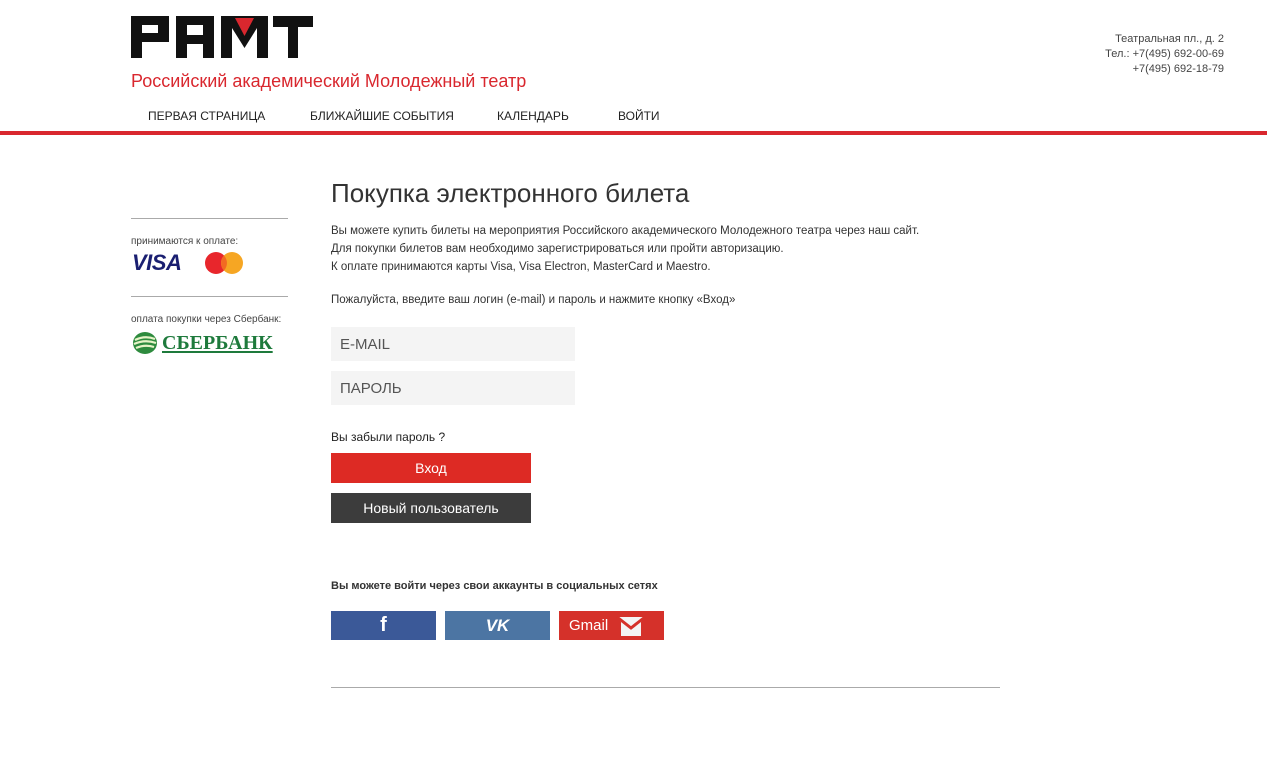 This screenshot has width=1267, height=774. I want to click on email-field, so click(453, 344).